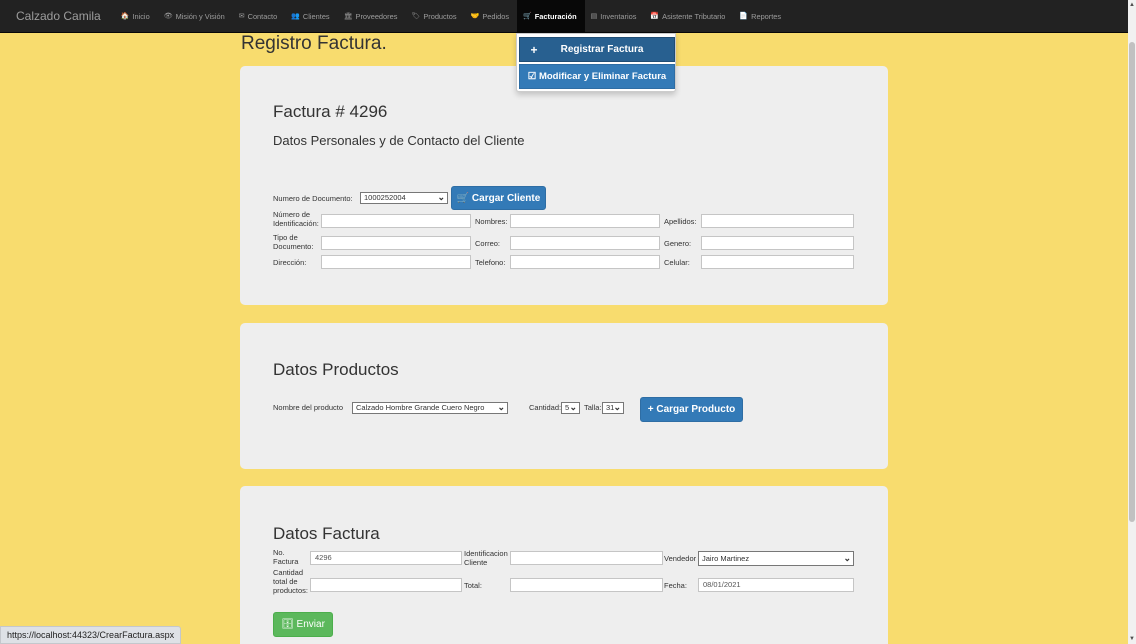  What do you see at coordinates (776, 558) in the screenshot?
I see `seller-select: Jairo Martinez ⌄` at bounding box center [776, 558].